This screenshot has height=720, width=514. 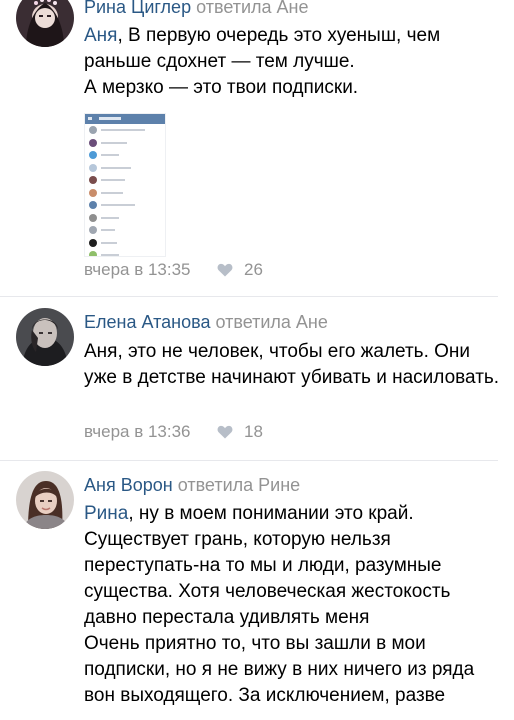 I want to click on avatar-rina, so click(x=45, y=23).